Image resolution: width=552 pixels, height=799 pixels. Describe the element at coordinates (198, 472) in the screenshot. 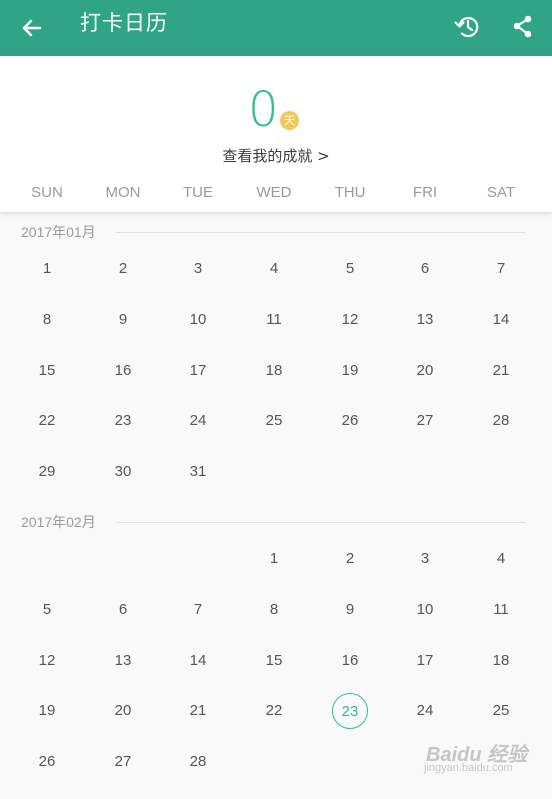

I see `calendar-day: 31` at that location.